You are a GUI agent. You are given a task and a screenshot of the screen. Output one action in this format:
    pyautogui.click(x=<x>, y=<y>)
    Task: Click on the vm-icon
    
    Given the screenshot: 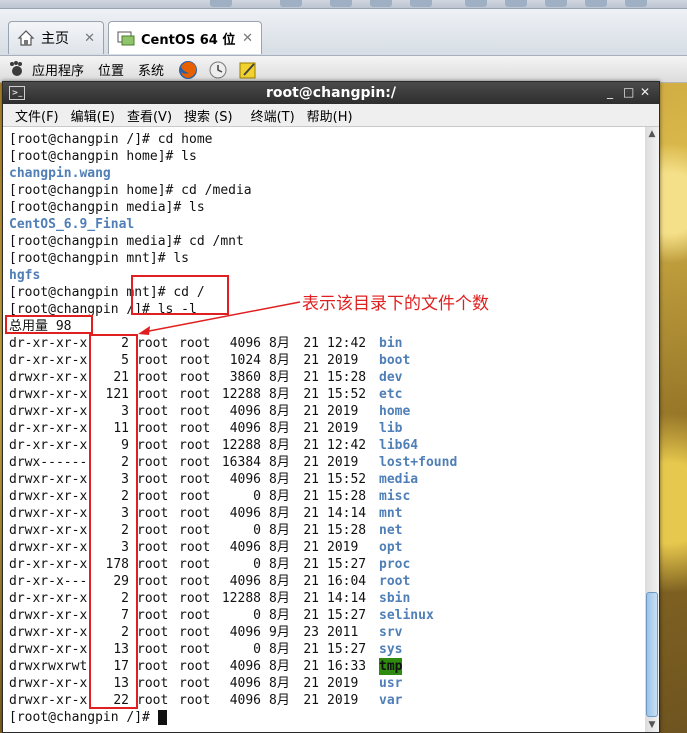 What is the action you would take?
    pyautogui.click(x=126, y=38)
    